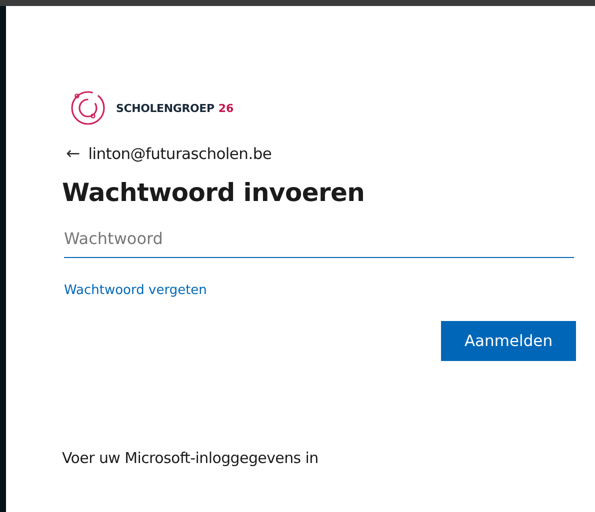 The width and height of the screenshot is (595, 512). What do you see at coordinates (226, 108) in the screenshot?
I see `logo-number: 26` at bounding box center [226, 108].